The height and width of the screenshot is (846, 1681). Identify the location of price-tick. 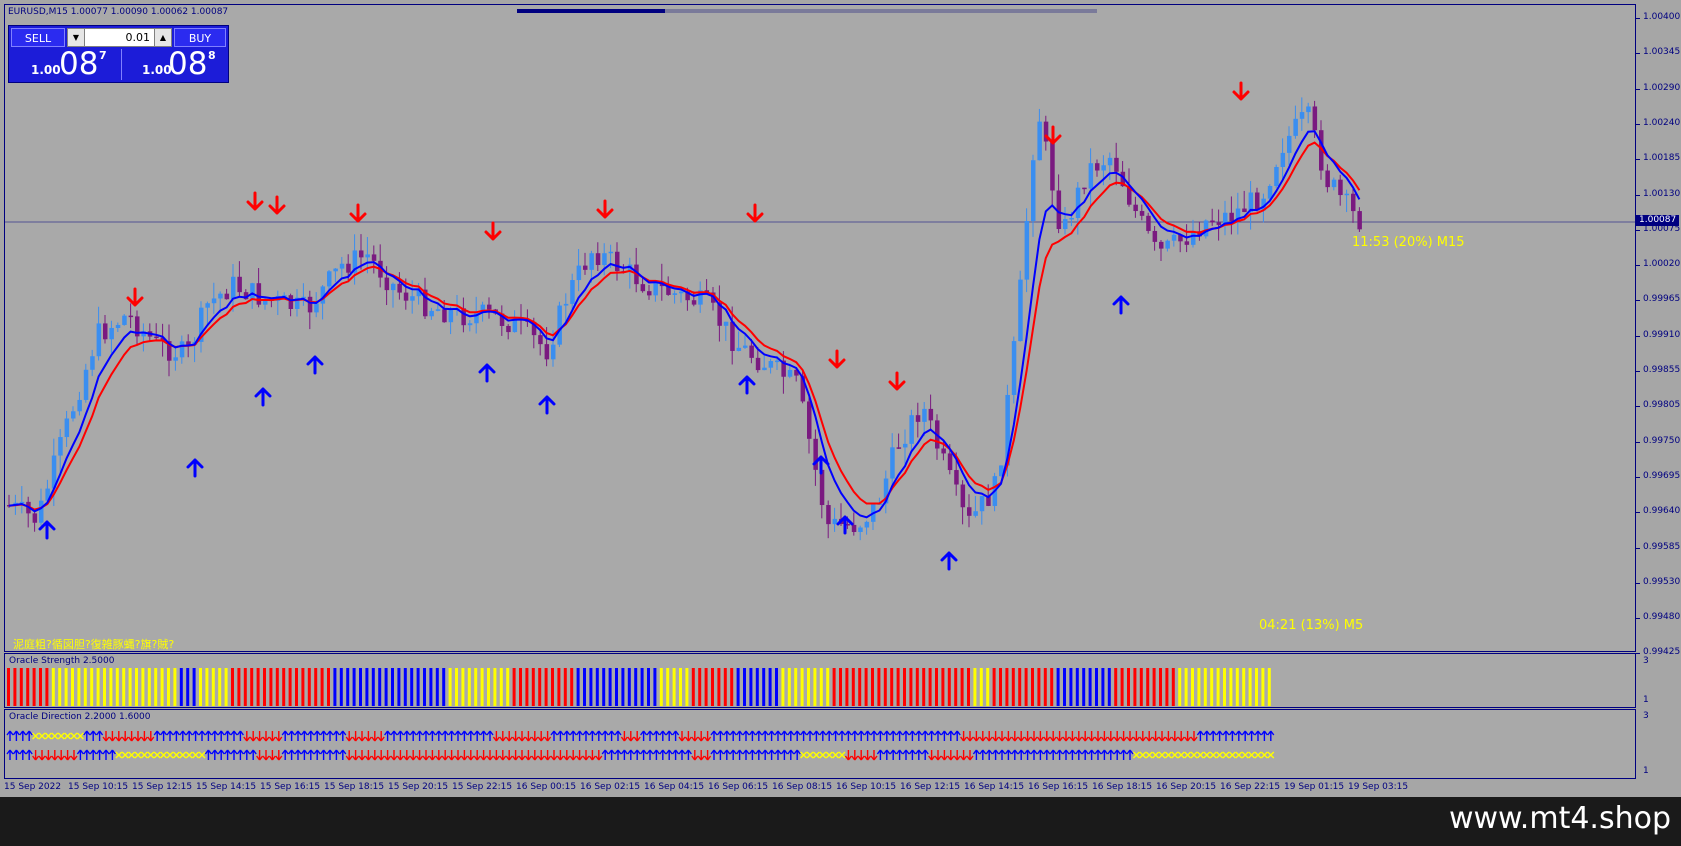
(1638, 54).